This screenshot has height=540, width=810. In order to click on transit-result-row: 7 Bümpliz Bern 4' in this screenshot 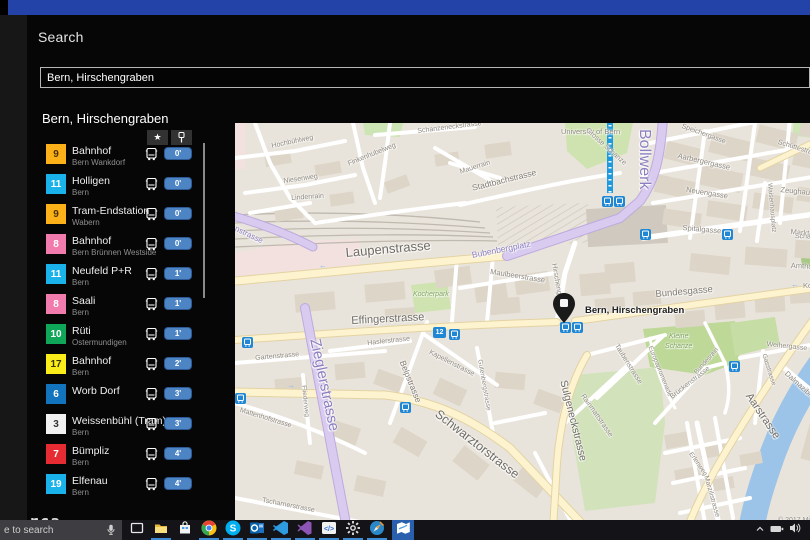, I will do `click(117, 458)`.